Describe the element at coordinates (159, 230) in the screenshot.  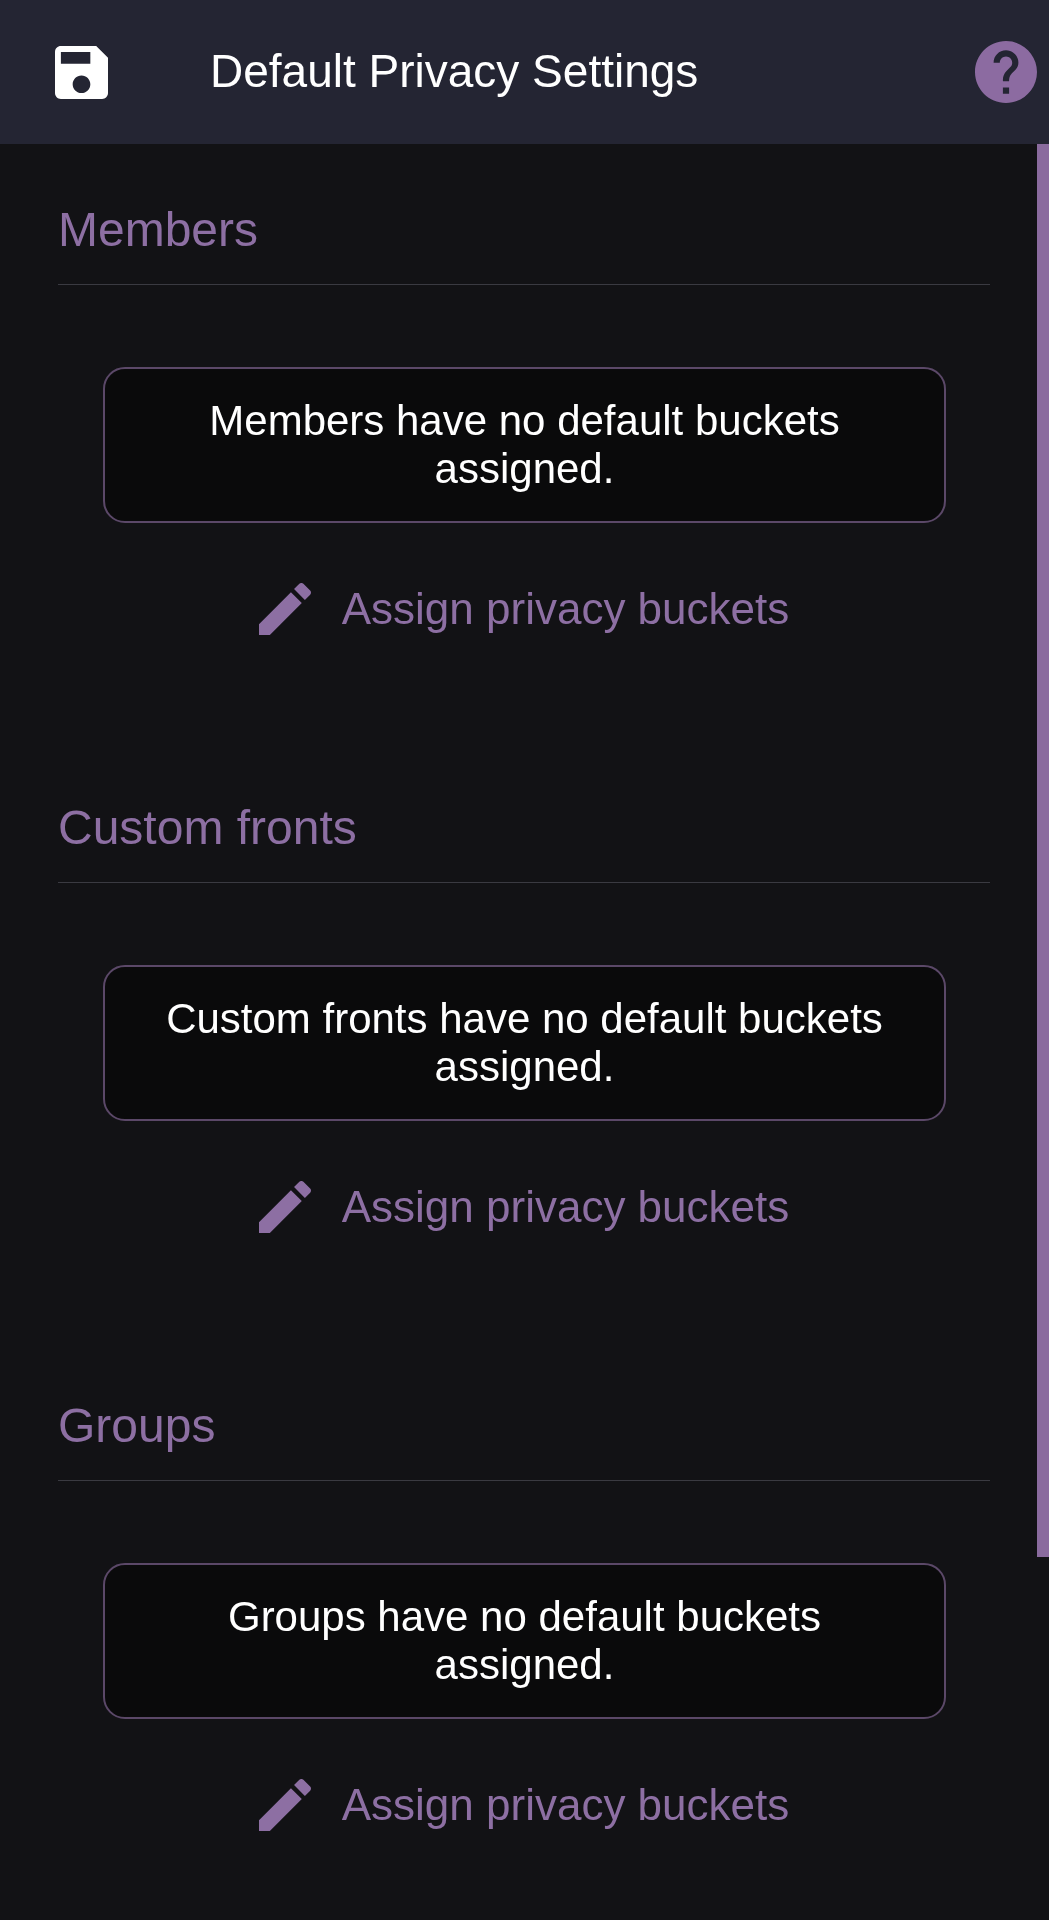
I see `section-title: Members` at that location.